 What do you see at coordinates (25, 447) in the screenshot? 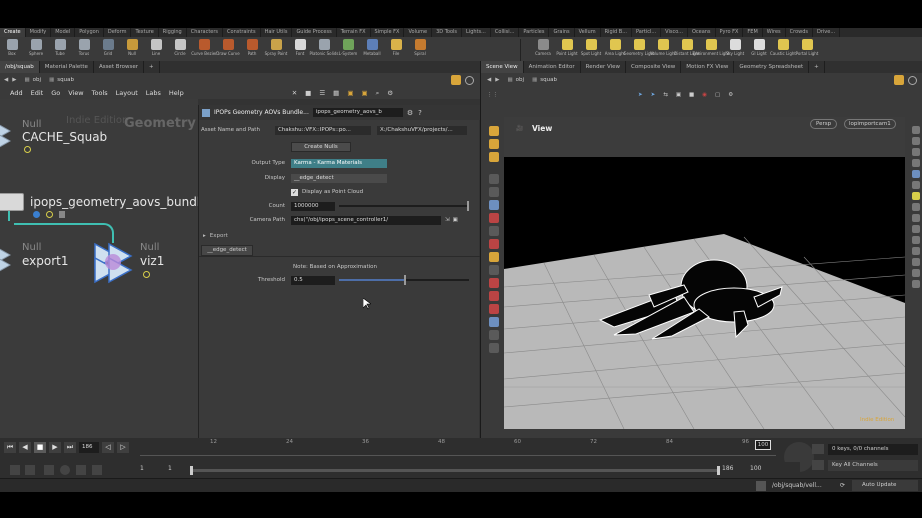
I see `play-reverse-icon: ◀` at bounding box center [25, 447].